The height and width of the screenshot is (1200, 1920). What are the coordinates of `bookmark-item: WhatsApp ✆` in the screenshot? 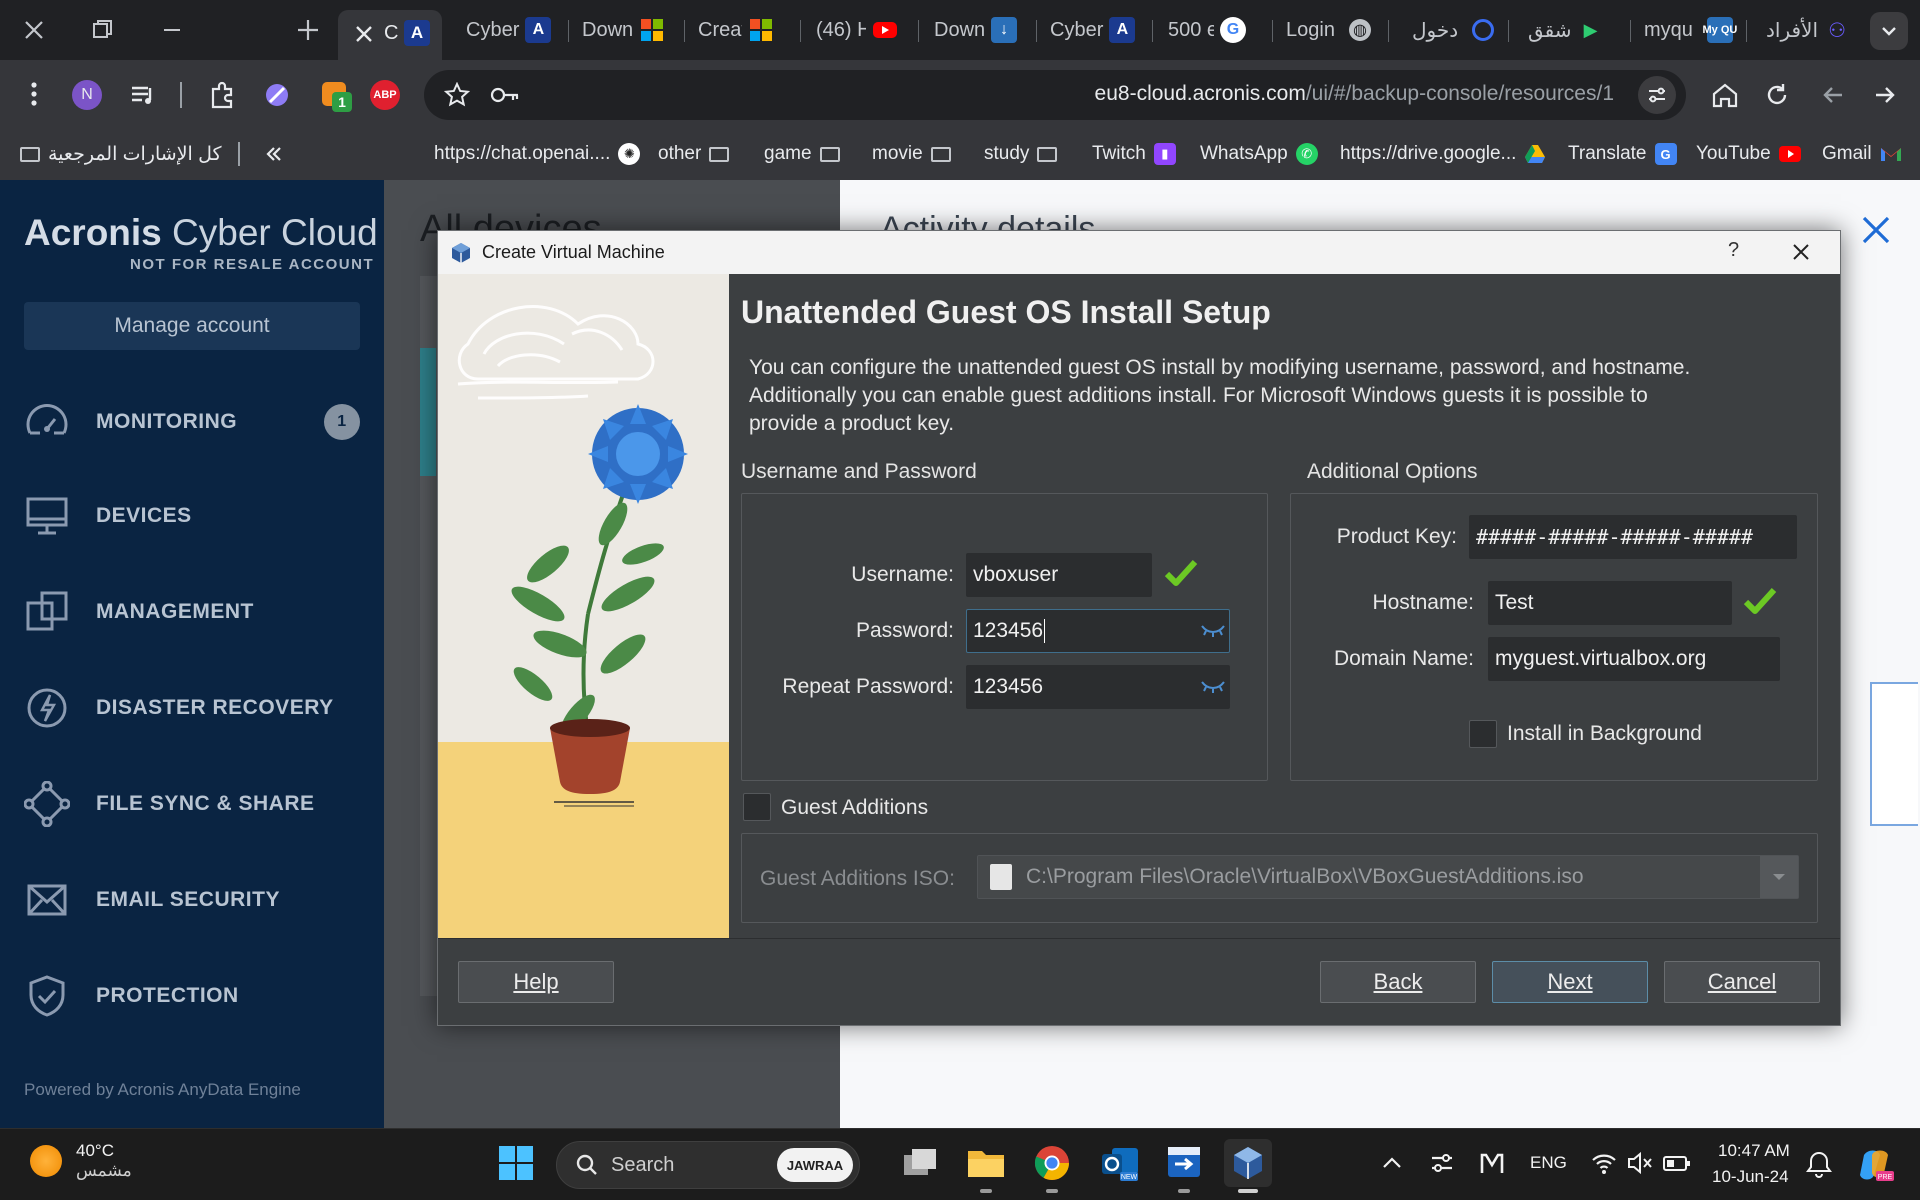 It's located at (1259, 154).